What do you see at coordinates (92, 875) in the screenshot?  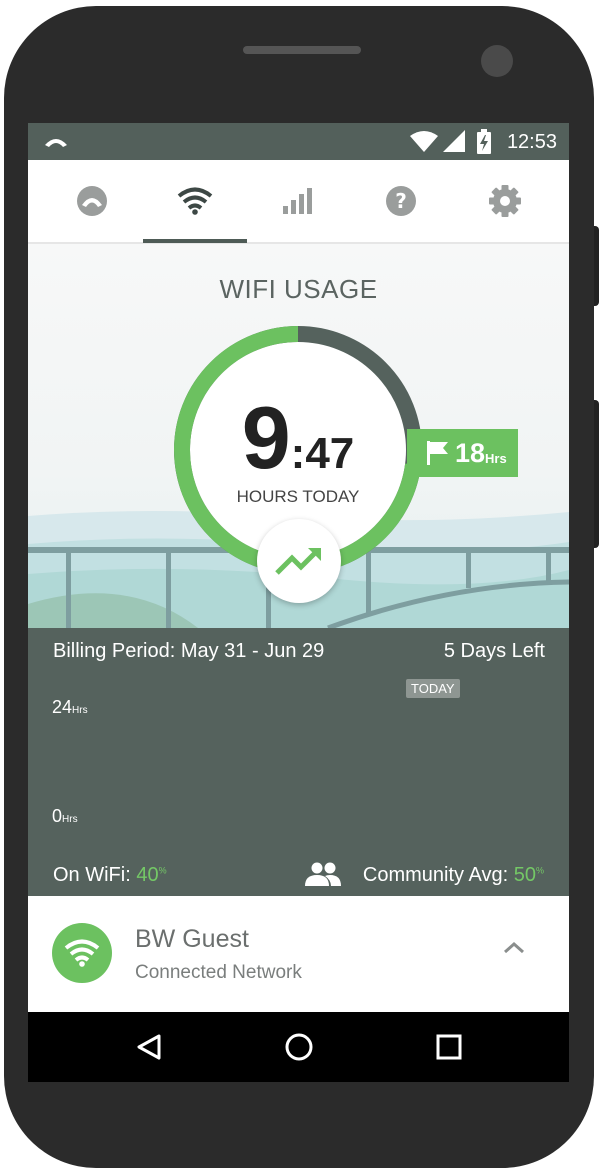 I see `on-wifi-label: On WiFi:` at bounding box center [92, 875].